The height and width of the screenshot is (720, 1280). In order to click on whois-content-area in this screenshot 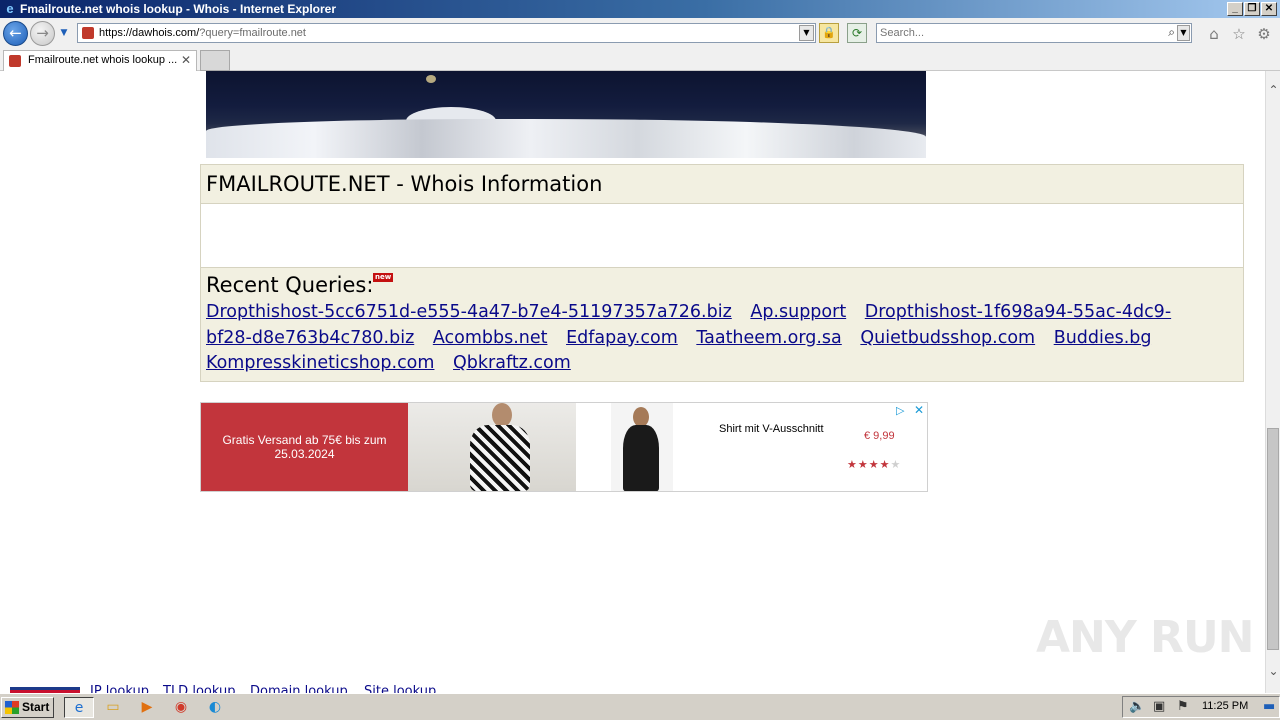, I will do `click(722, 235)`.